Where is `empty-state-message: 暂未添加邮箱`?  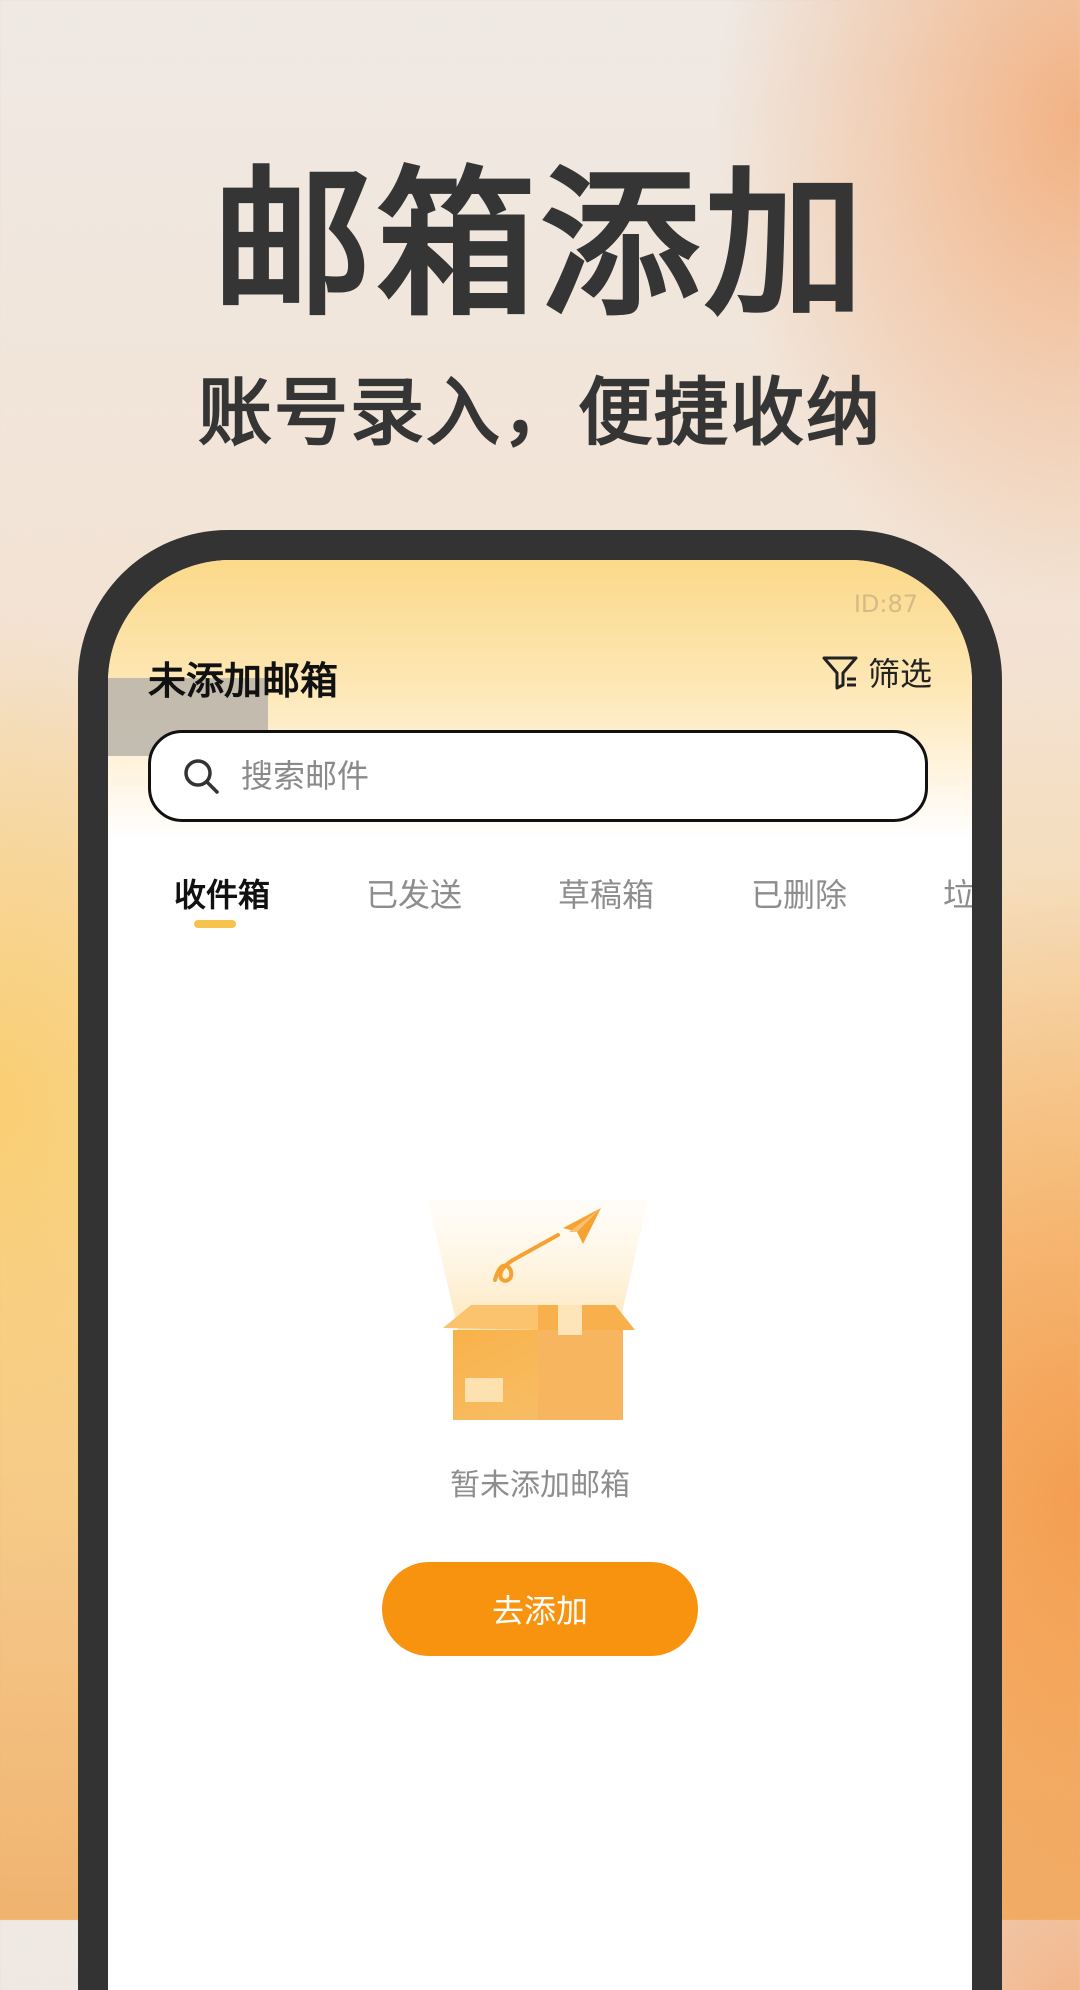
empty-state-message: 暂未添加邮箱 is located at coordinates (540, 1485).